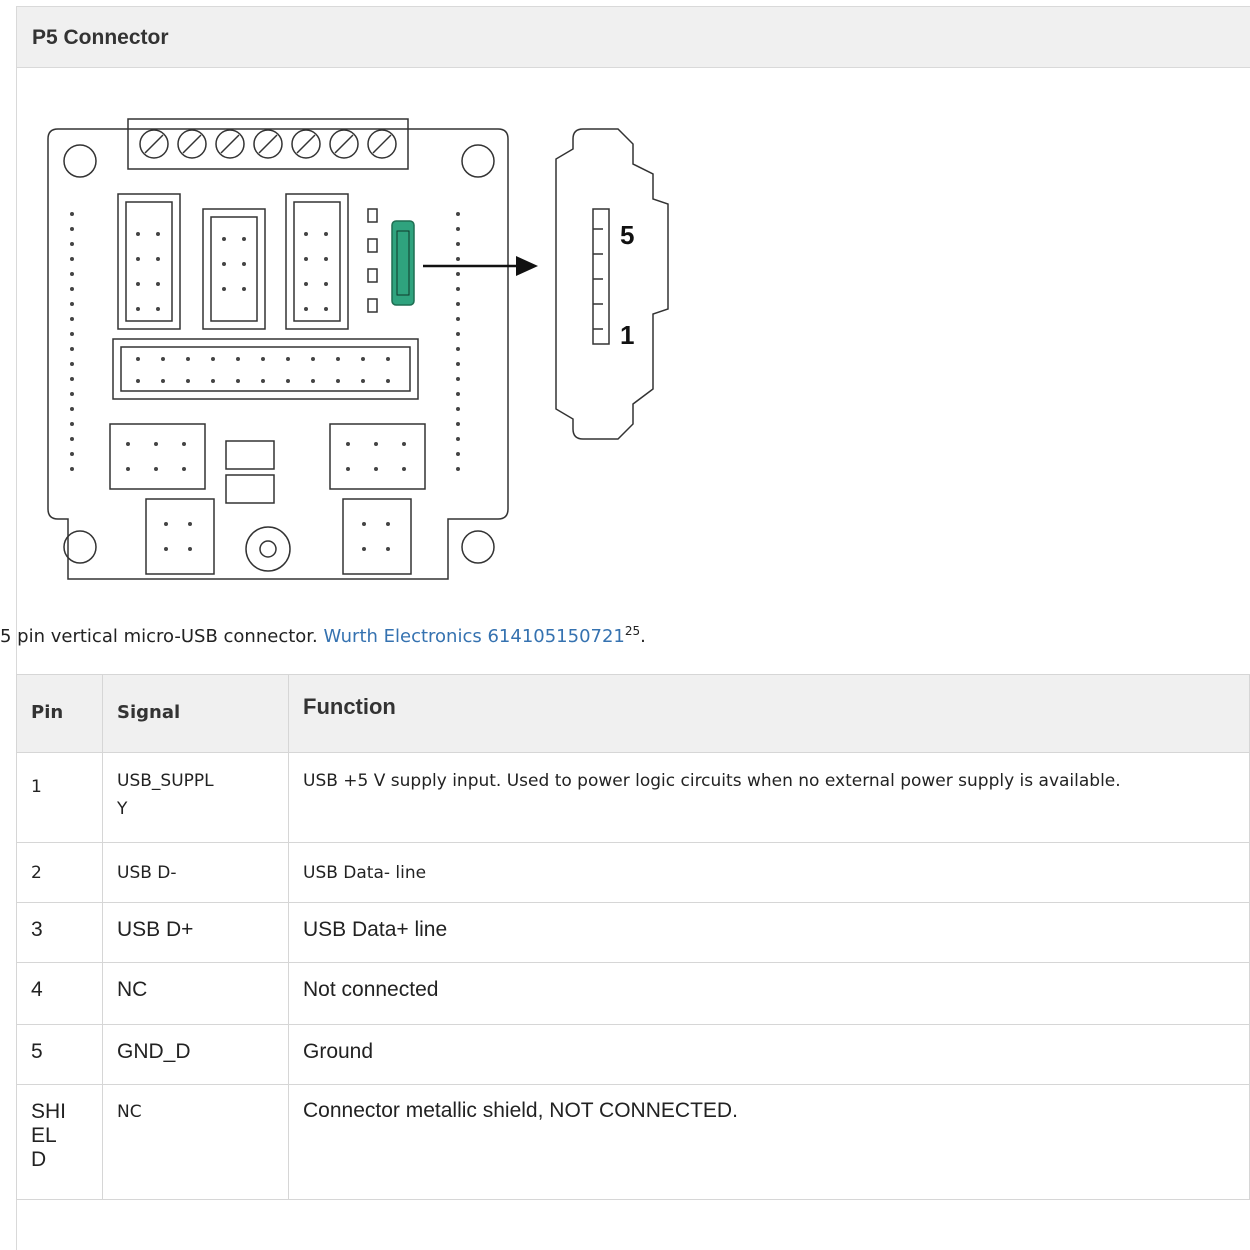 This screenshot has height=1250, width=1250. What do you see at coordinates (162, 636) in the screenshot?
I see `caption-text: 5 pin vertical micro-USB connector.` at bounding box center [162, 636].